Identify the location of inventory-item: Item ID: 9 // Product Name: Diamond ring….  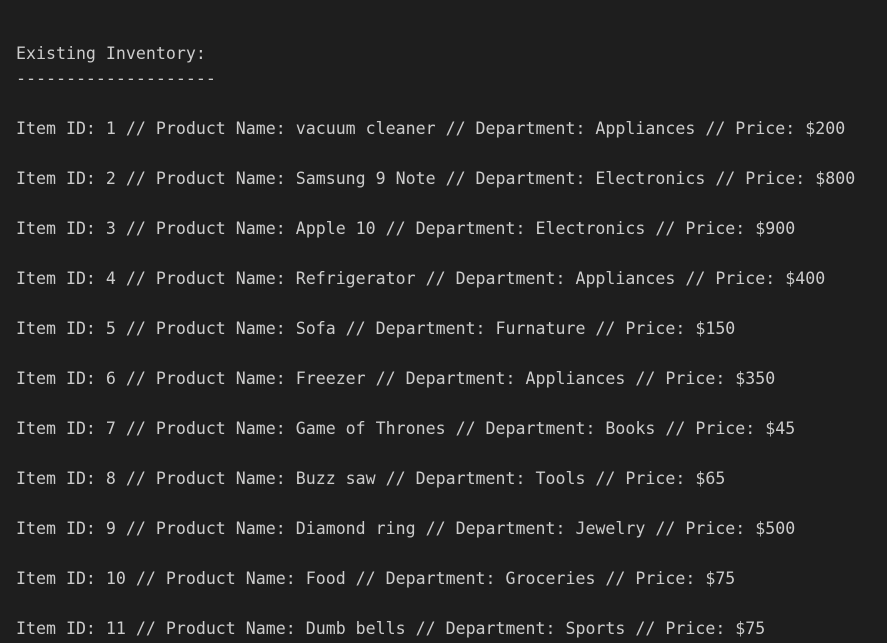
(406, 528).